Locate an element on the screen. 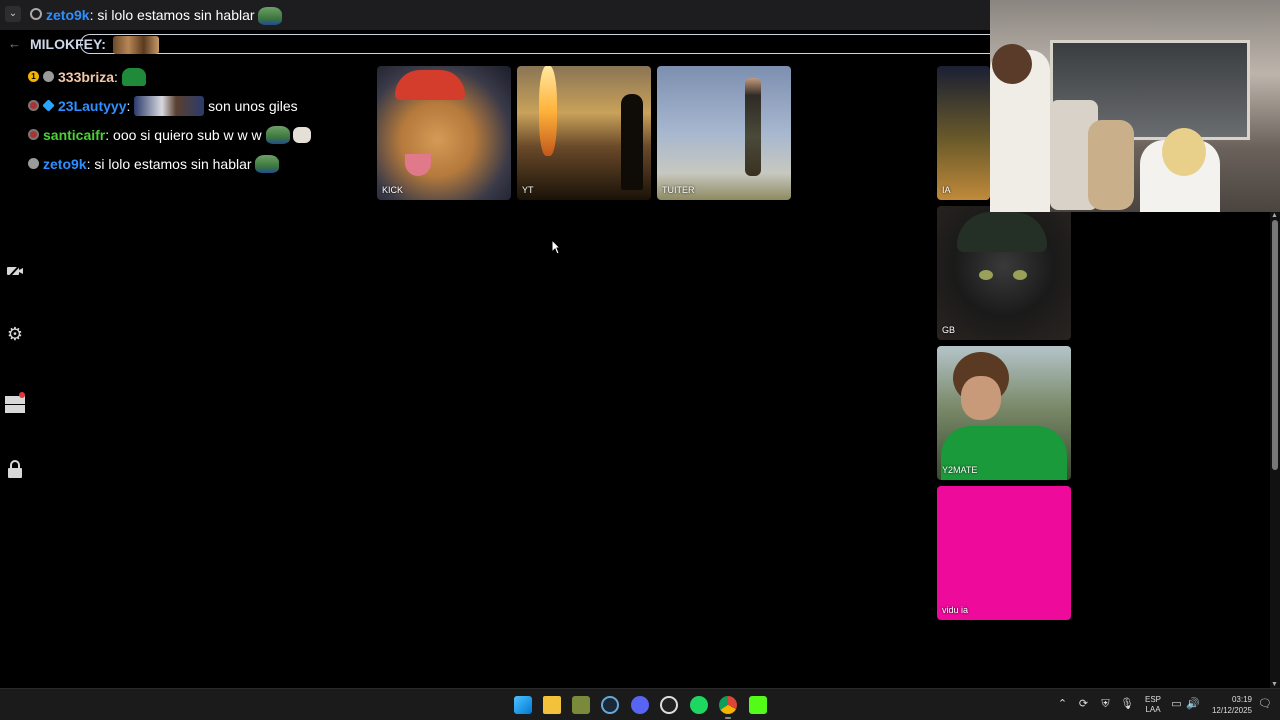 This screenshot has width=1280, height=720. chat-message: santicaifr : ooo si quiero sub w w w is located at coordinates (198, 134).